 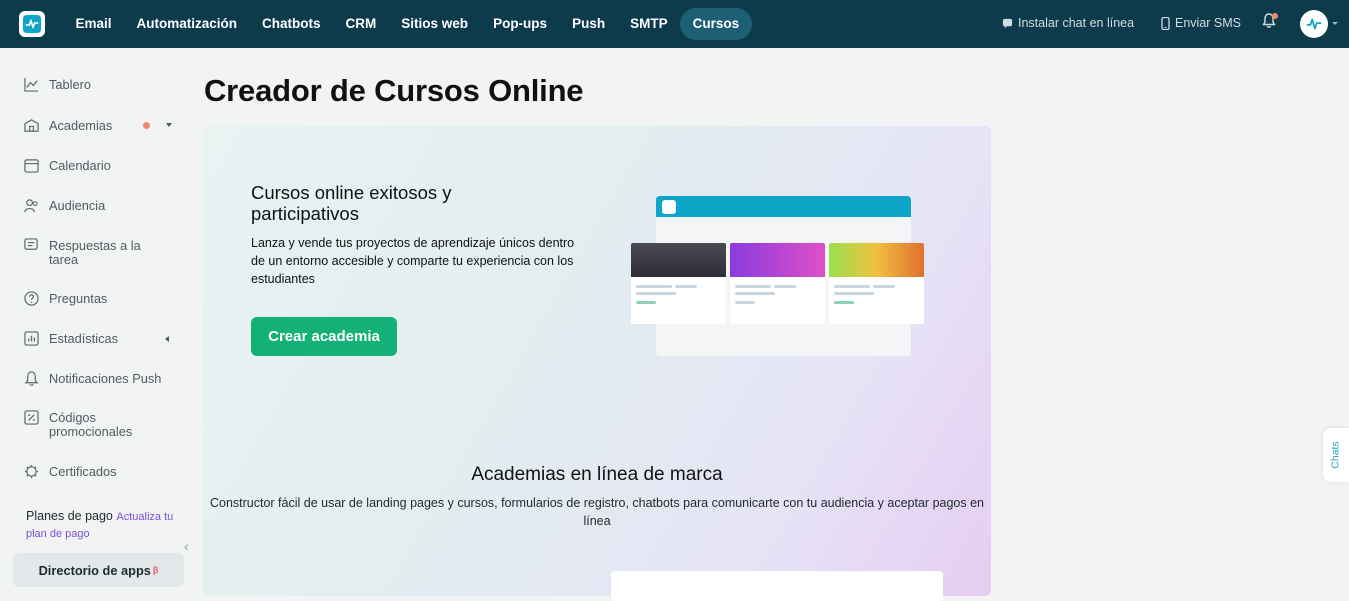 What do you see at coordinates (394, 90) in the screenshot?
I see `page-title: Creador de Cursos Online` at bounding box center [394, 90].